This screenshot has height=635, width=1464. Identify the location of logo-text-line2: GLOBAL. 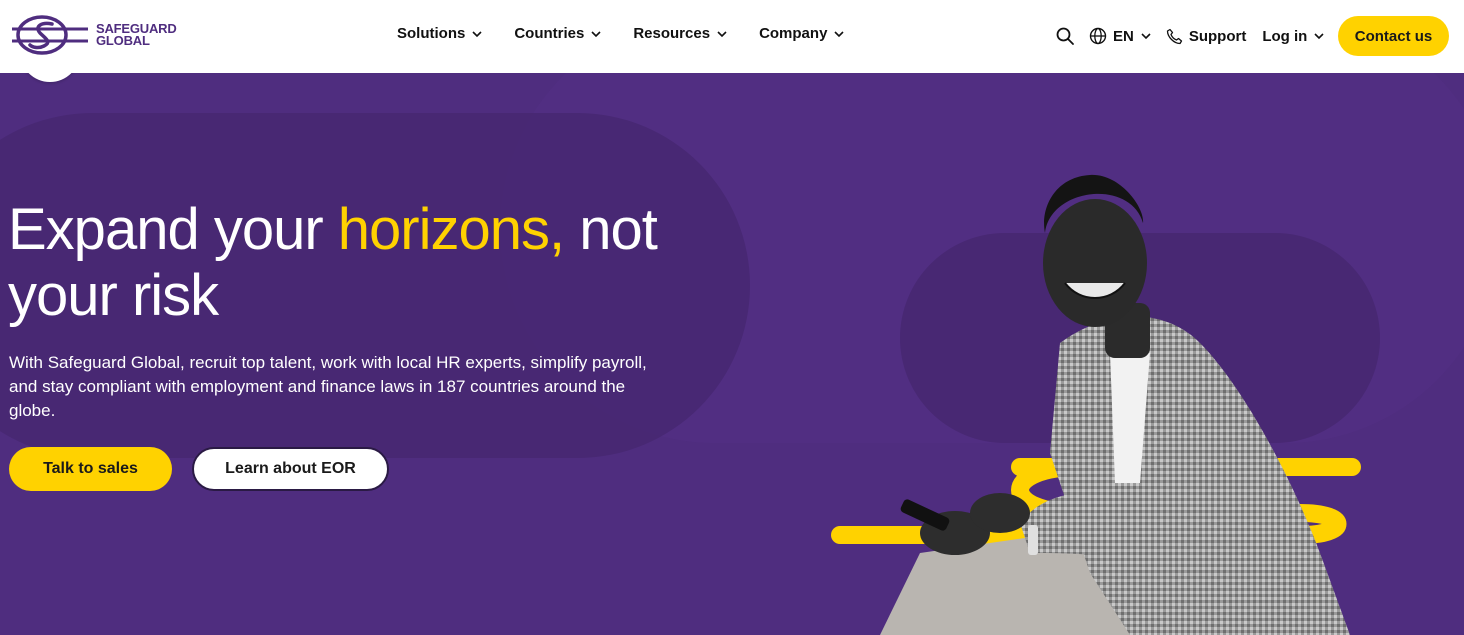
(123, 40).